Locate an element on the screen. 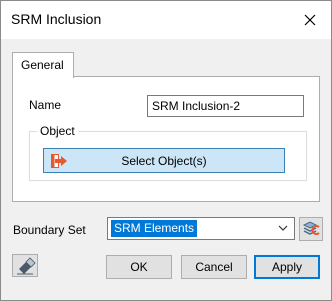 The width and height of the screenshot is (332, 301). tab-general-label: General is located at coordinates (42, 65).